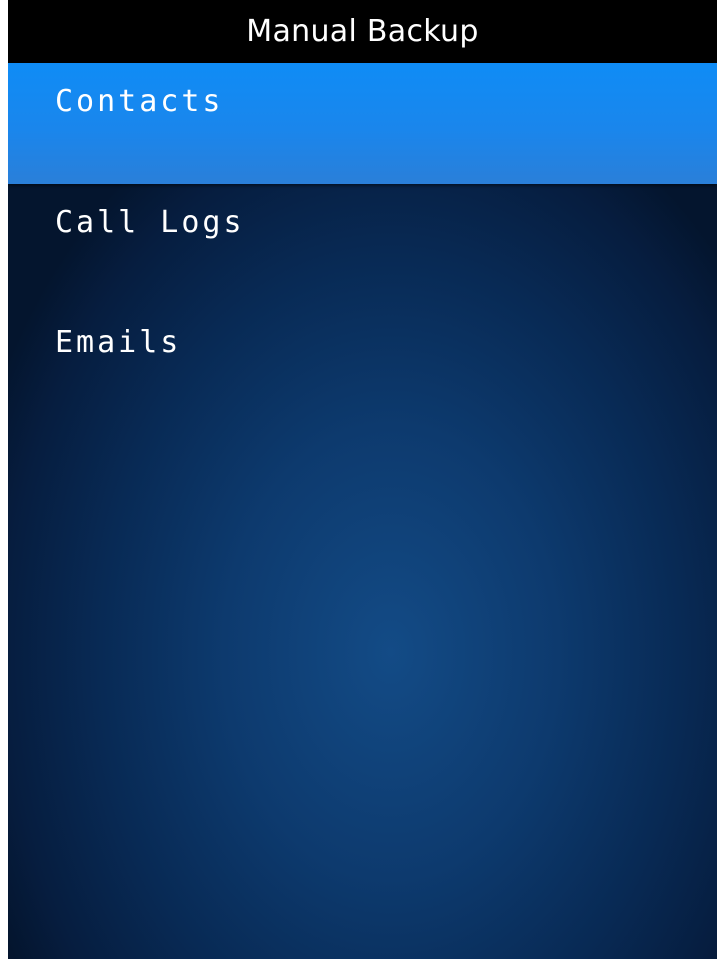 The height and width of the screenshot is (959, 717). What do you see at coordinates (362, 31) in the screenshot?
I see `page-title: Manual Backup` at bounding box center [362, 31].